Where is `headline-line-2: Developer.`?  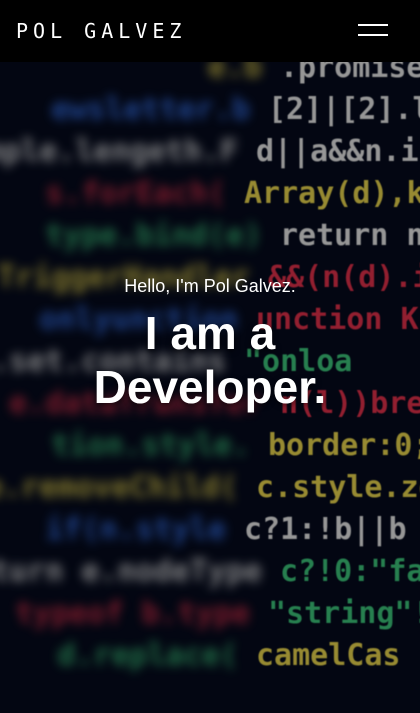
headline-line-2: Developer. is located at coordinates (210, 387).